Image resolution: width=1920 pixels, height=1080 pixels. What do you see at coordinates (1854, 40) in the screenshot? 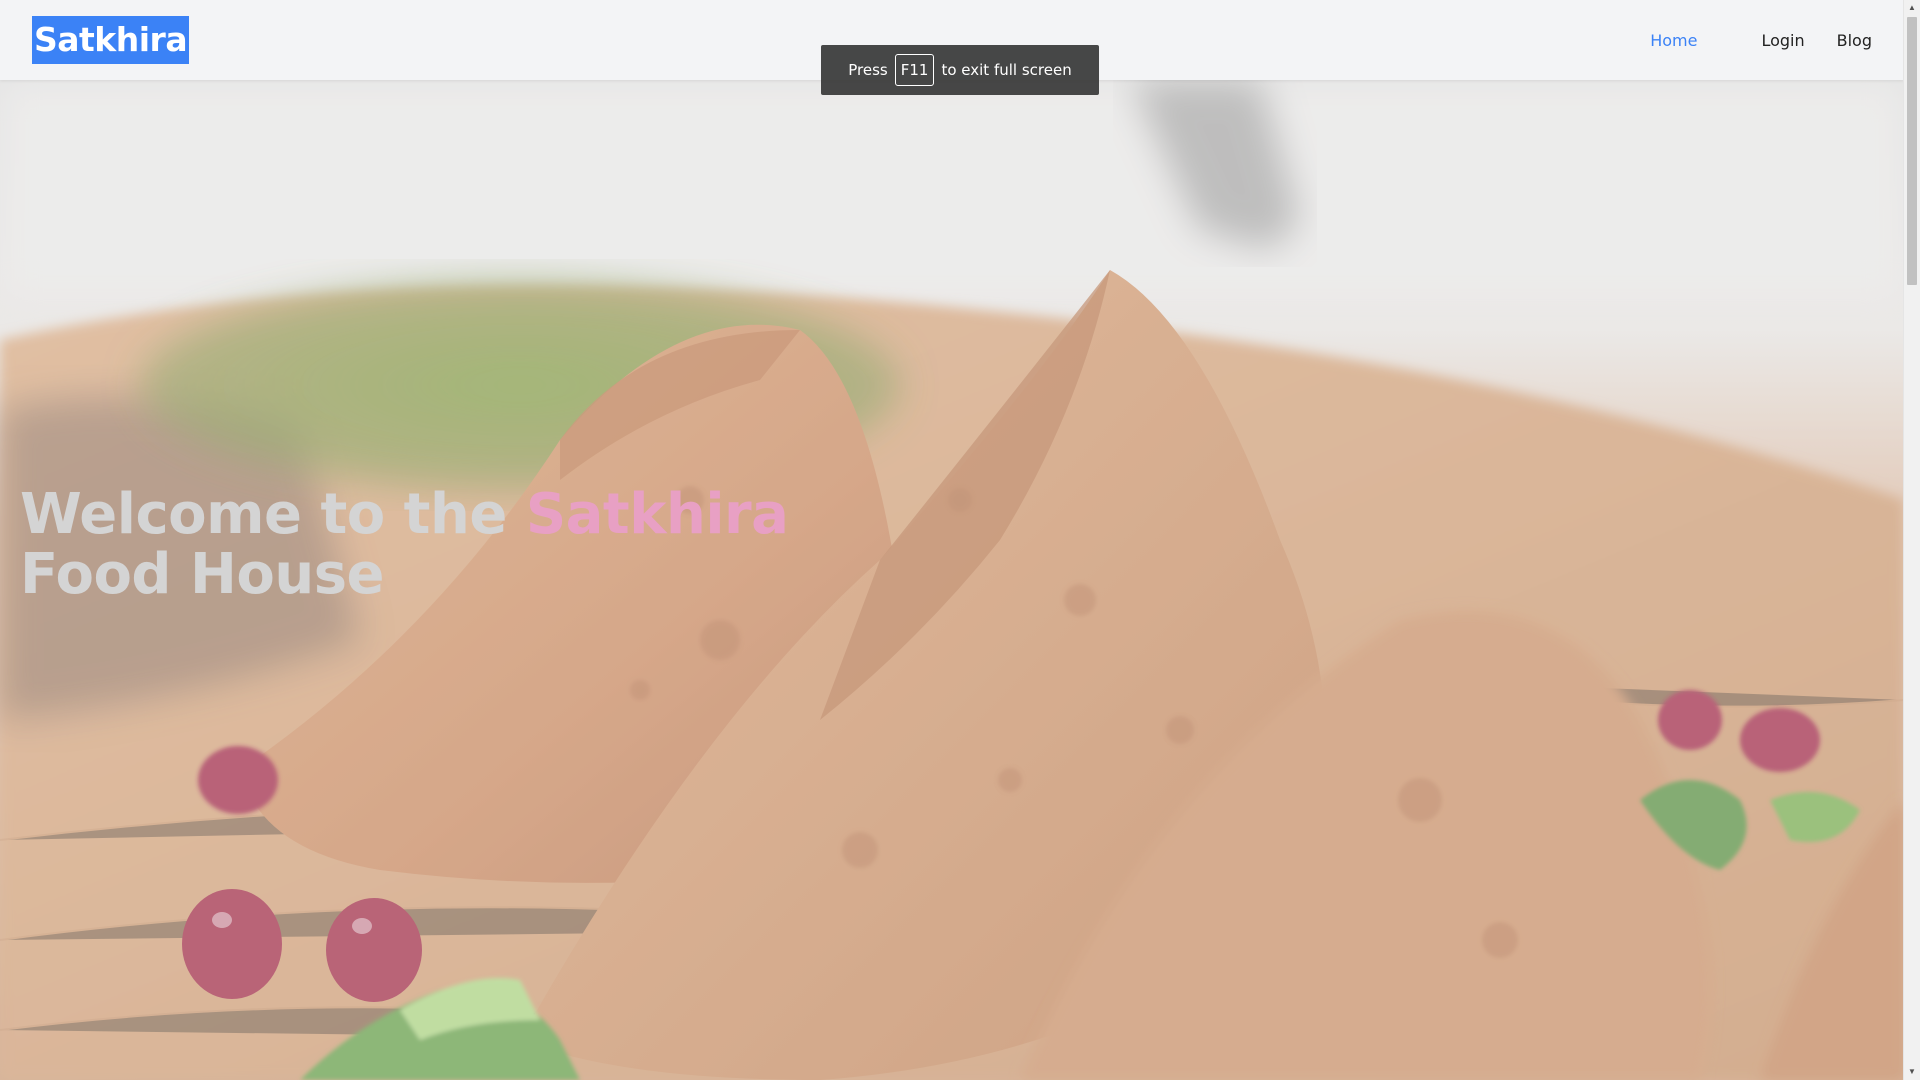
I see `nav-link-blog: Blog` at bounding box center [1854, 40].